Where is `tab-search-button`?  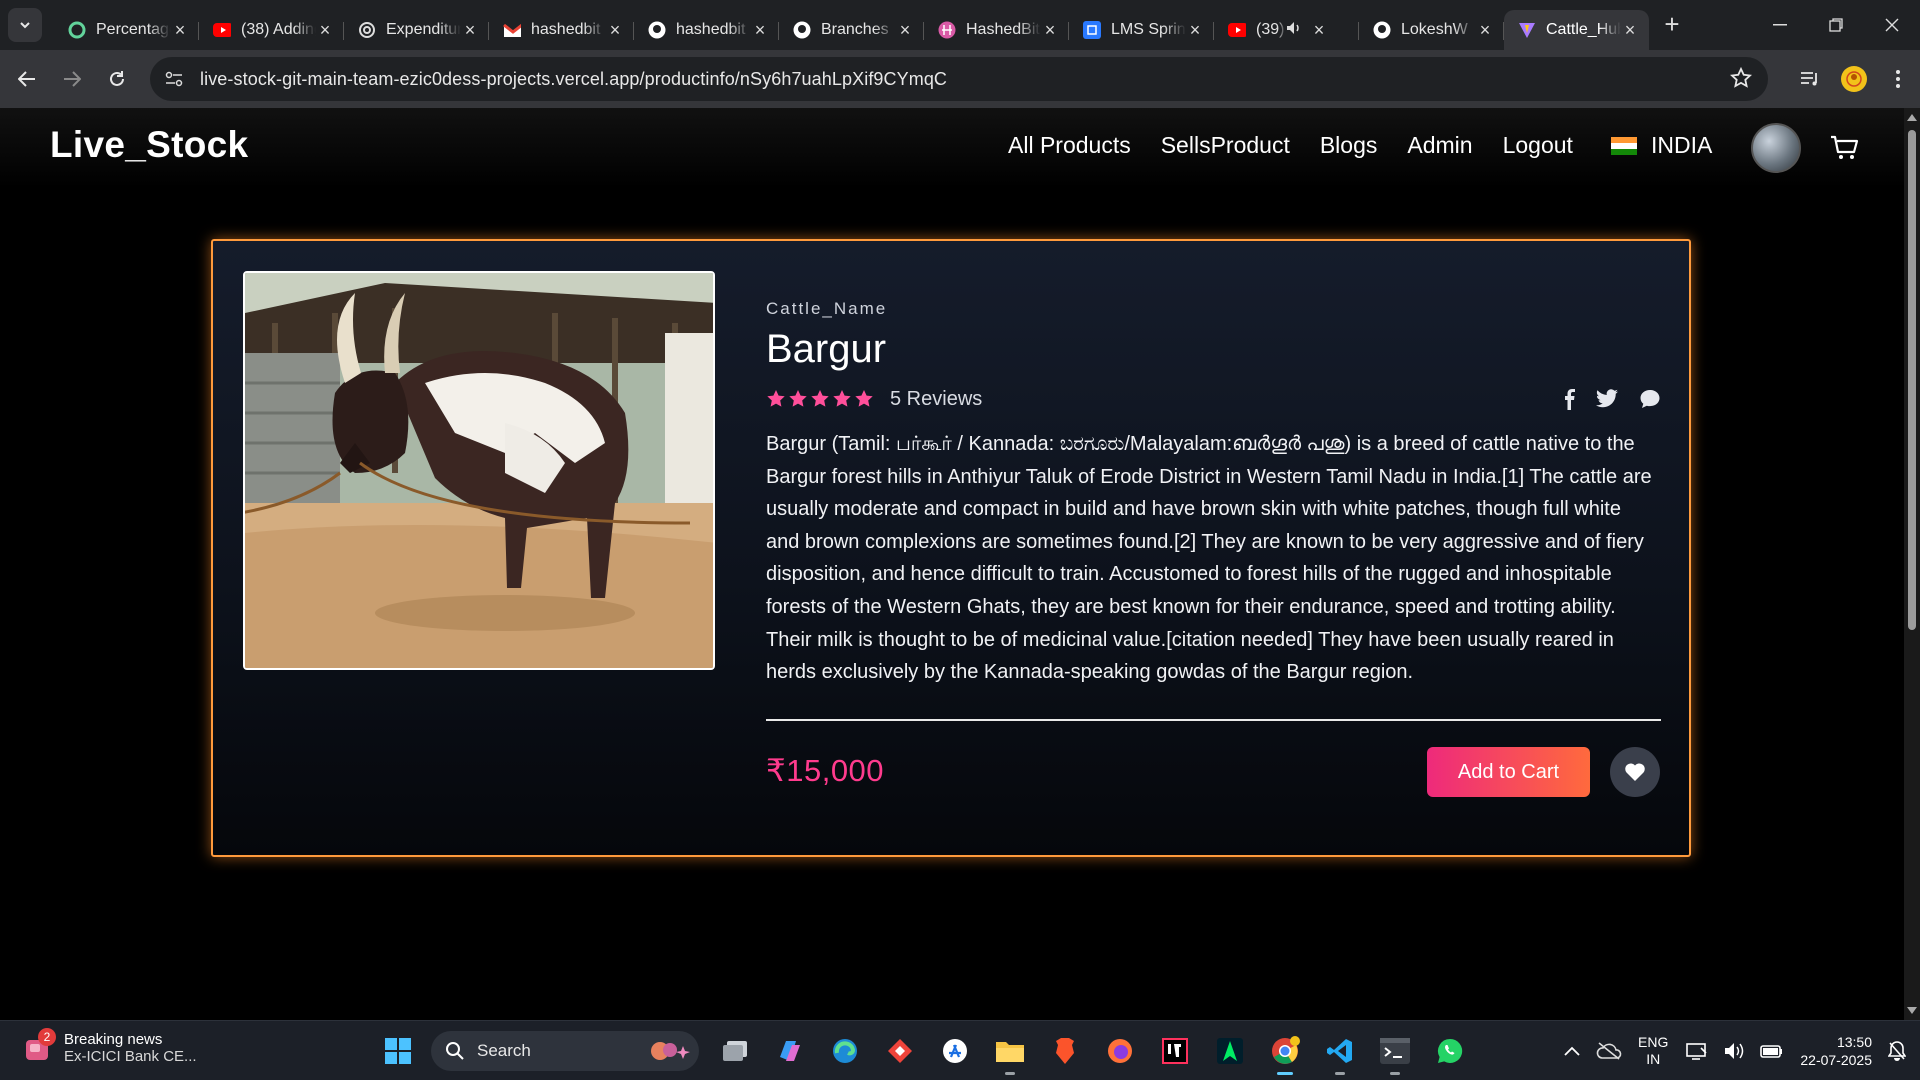 tab-search-button is located at coordinates (25, 25).